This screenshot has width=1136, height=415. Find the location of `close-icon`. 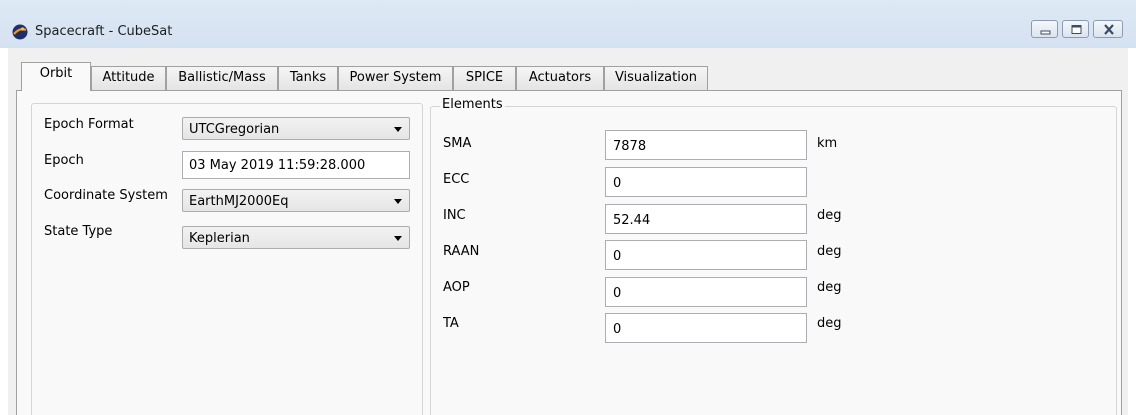

close-icon is located at coordinates (1109, 29).